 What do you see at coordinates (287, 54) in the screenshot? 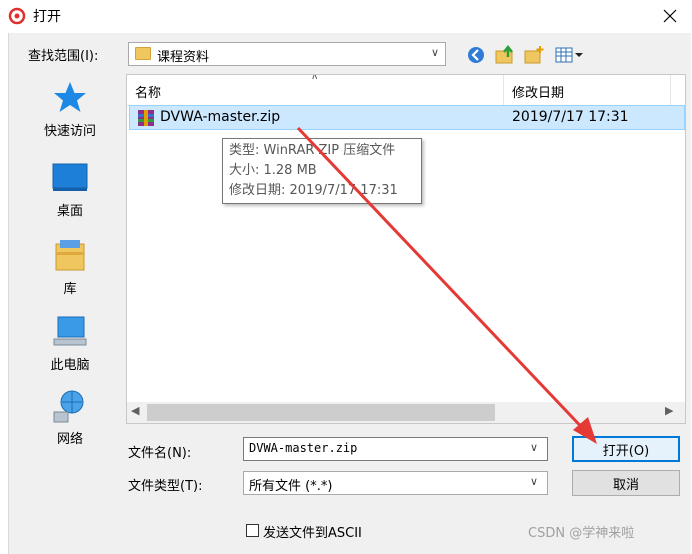
I see `lookin-dropdown: 课程资料 ∨` at bounding box center [287, 54].